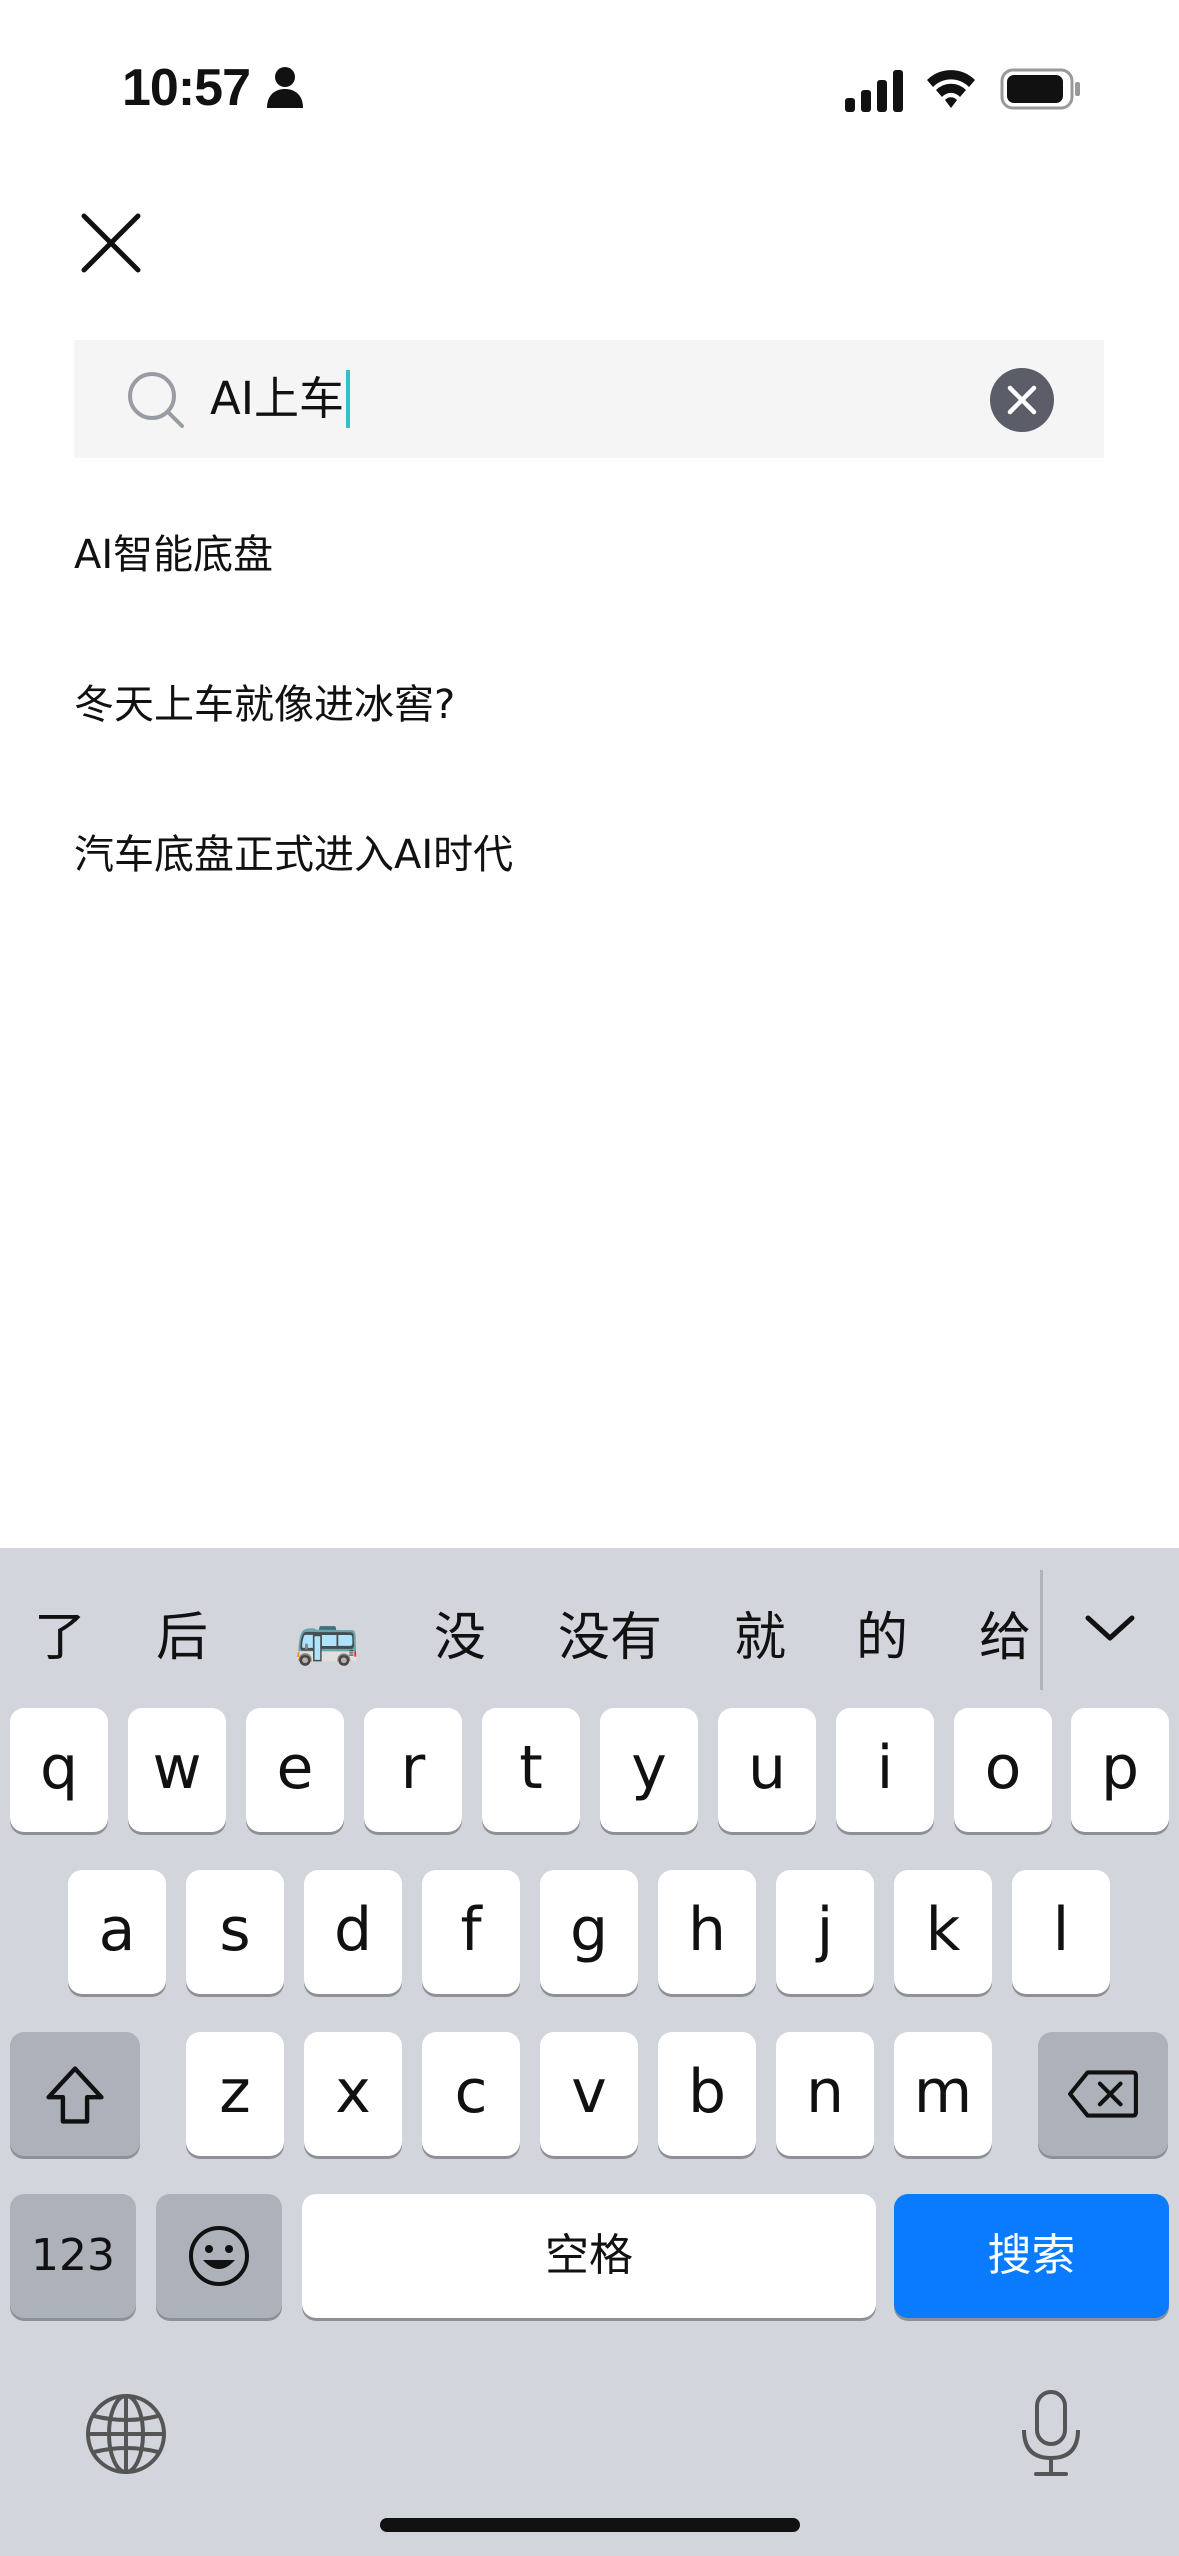 This screenshot has height=2556, width=1179. Describe the element at coordinates (277, 398) in the screenshot. I see `search-query-text: AI上车` at that location.